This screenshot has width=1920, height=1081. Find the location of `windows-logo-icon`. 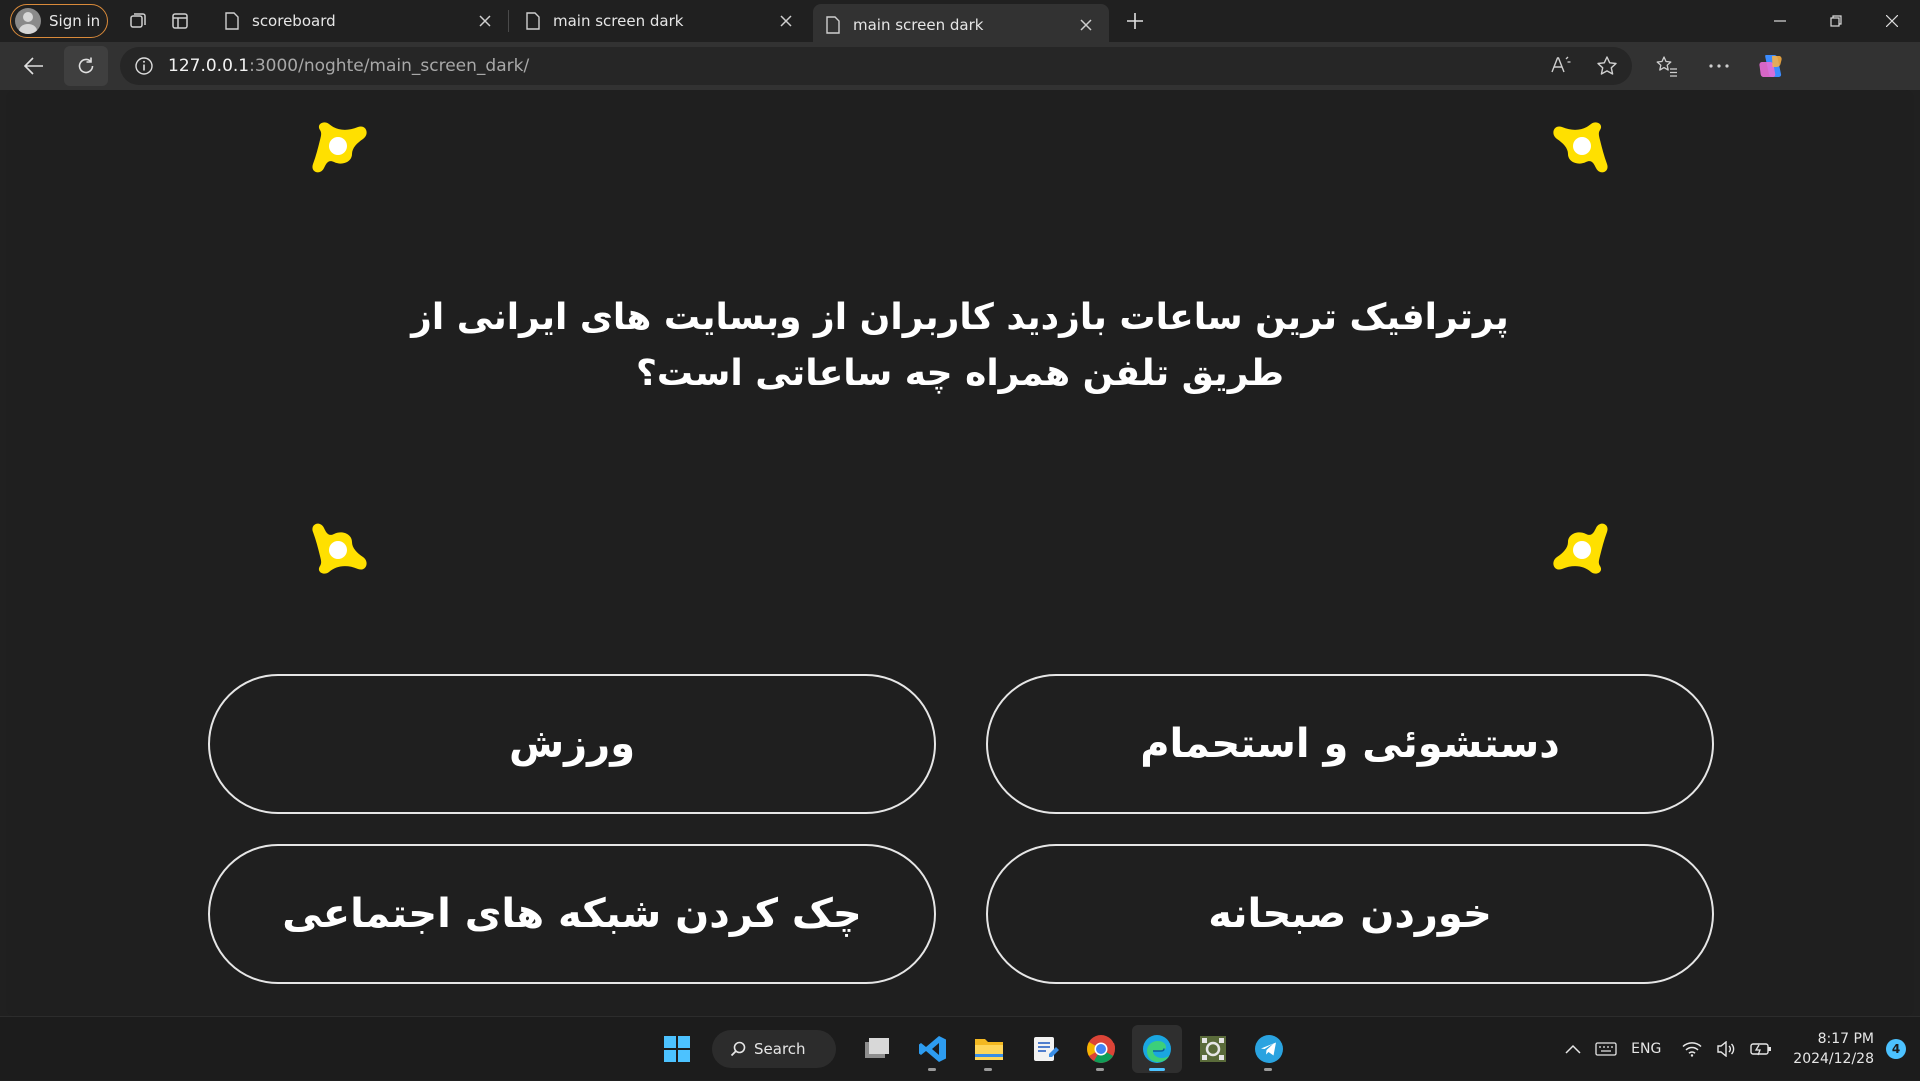

windows-logo-icon is located at coordinates (677, 1049).